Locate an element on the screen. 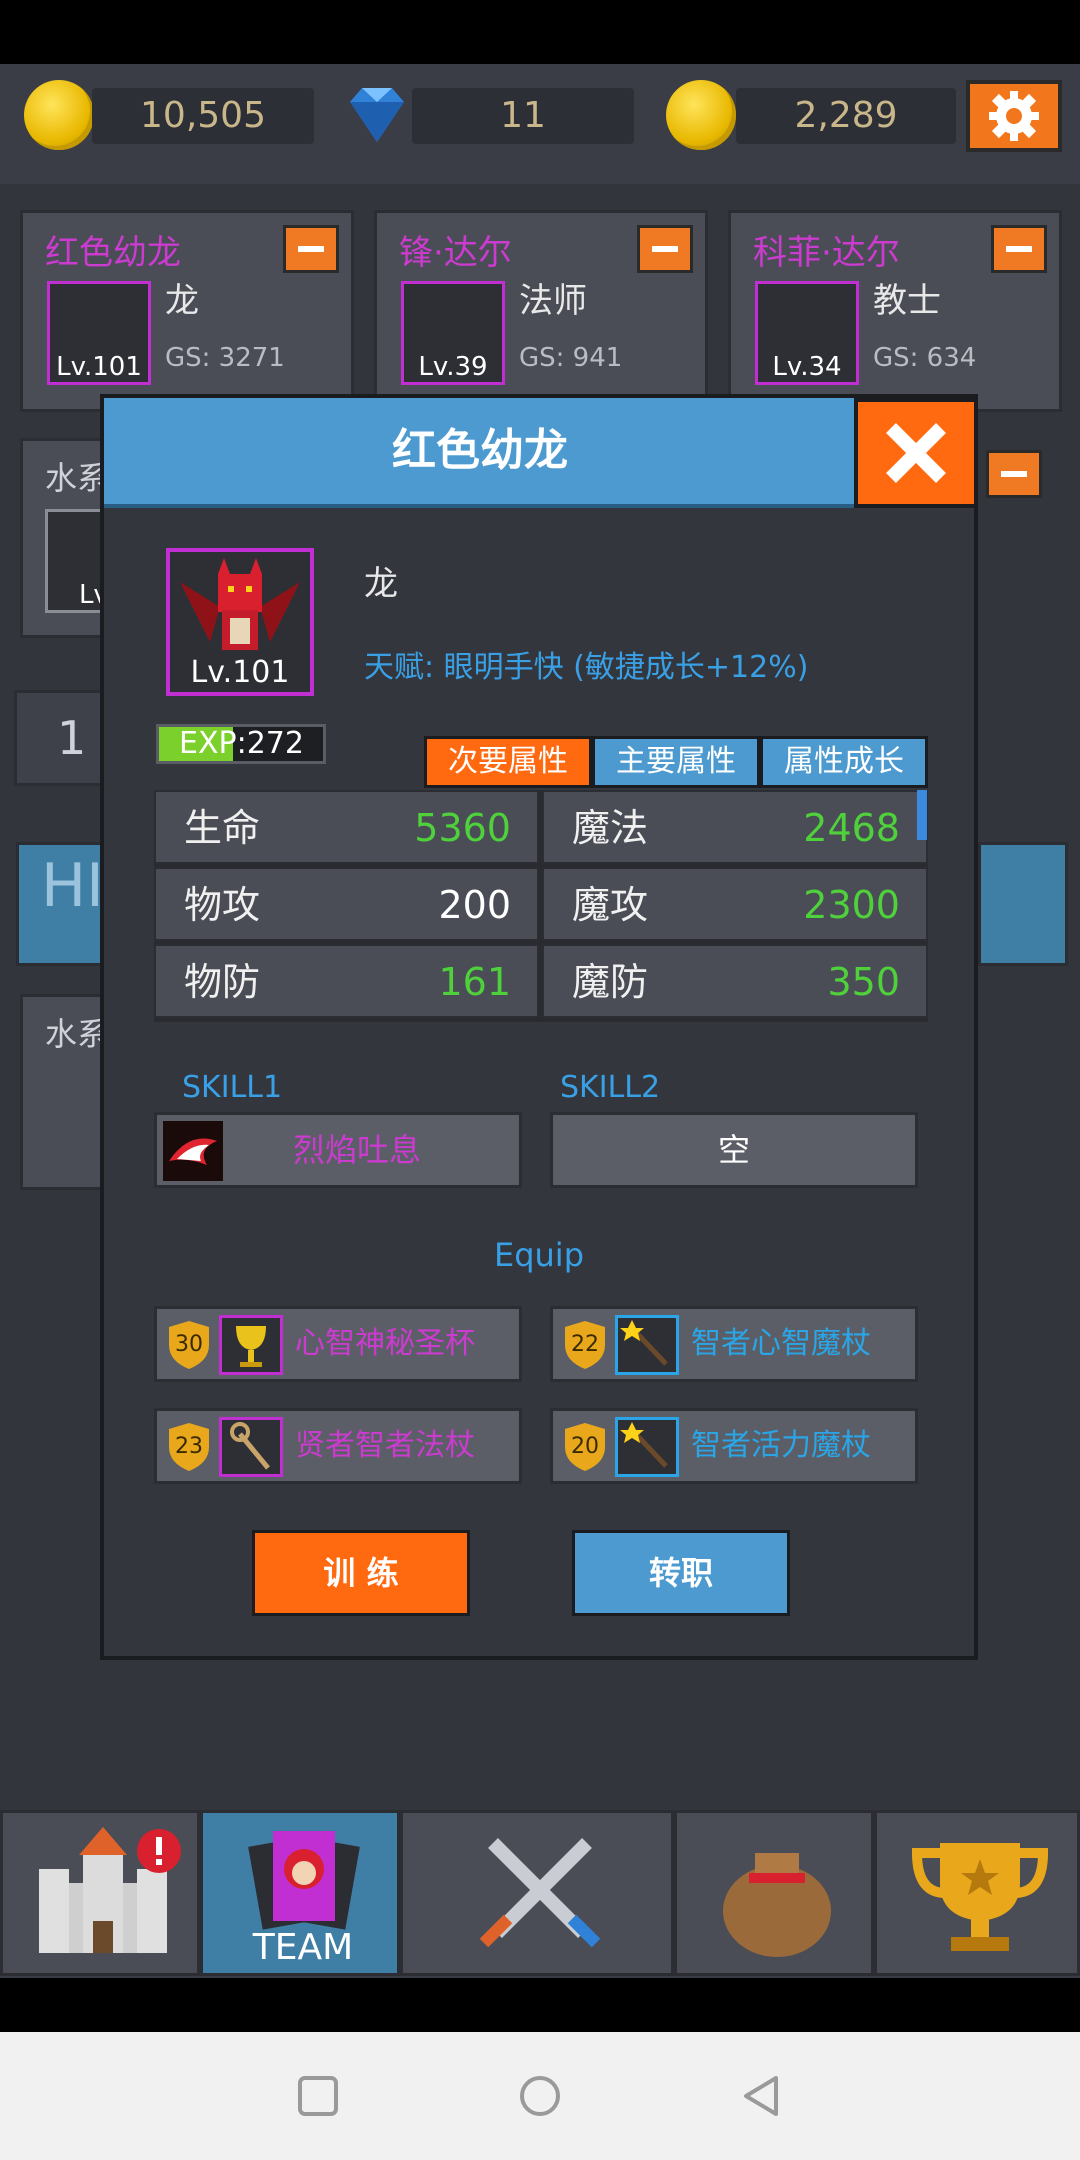 Image resolution: width=1080 pixels, height=2160 pixels. stat-value: 2300 is located at coordinates (851, 905).